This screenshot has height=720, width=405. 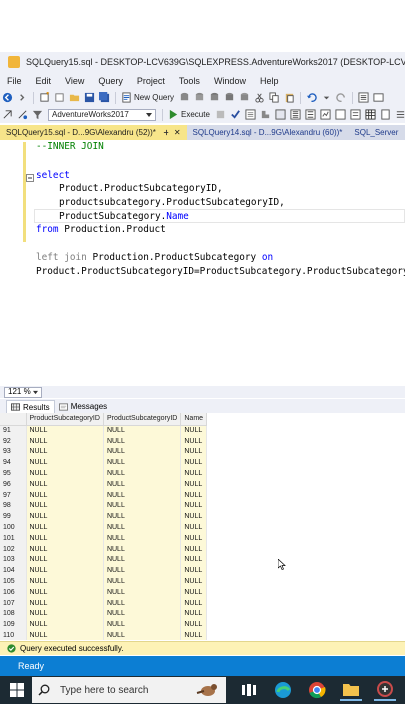 What do you see at coordinates (189, 81) in the screenshot?
I see `menu-tools: Tools` at bounding box center [189, 81].